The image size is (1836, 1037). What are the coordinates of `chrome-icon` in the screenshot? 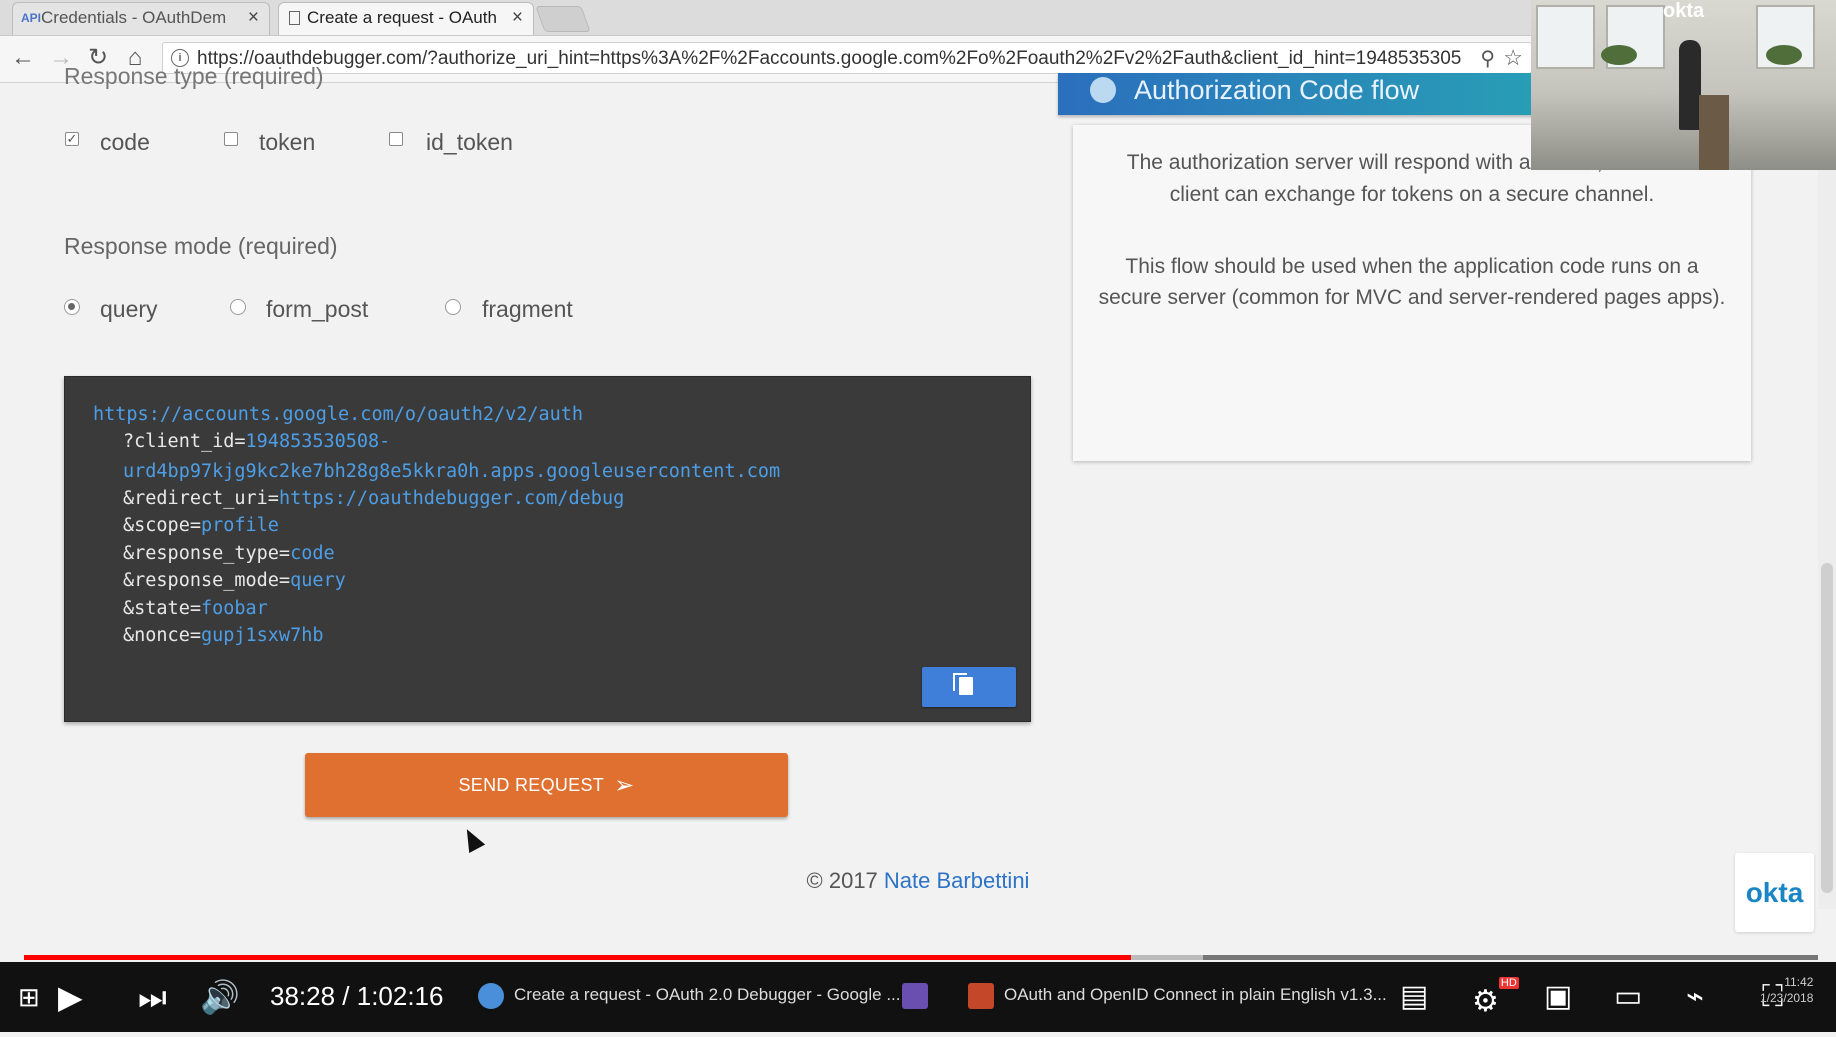 It's located at (491, 995).